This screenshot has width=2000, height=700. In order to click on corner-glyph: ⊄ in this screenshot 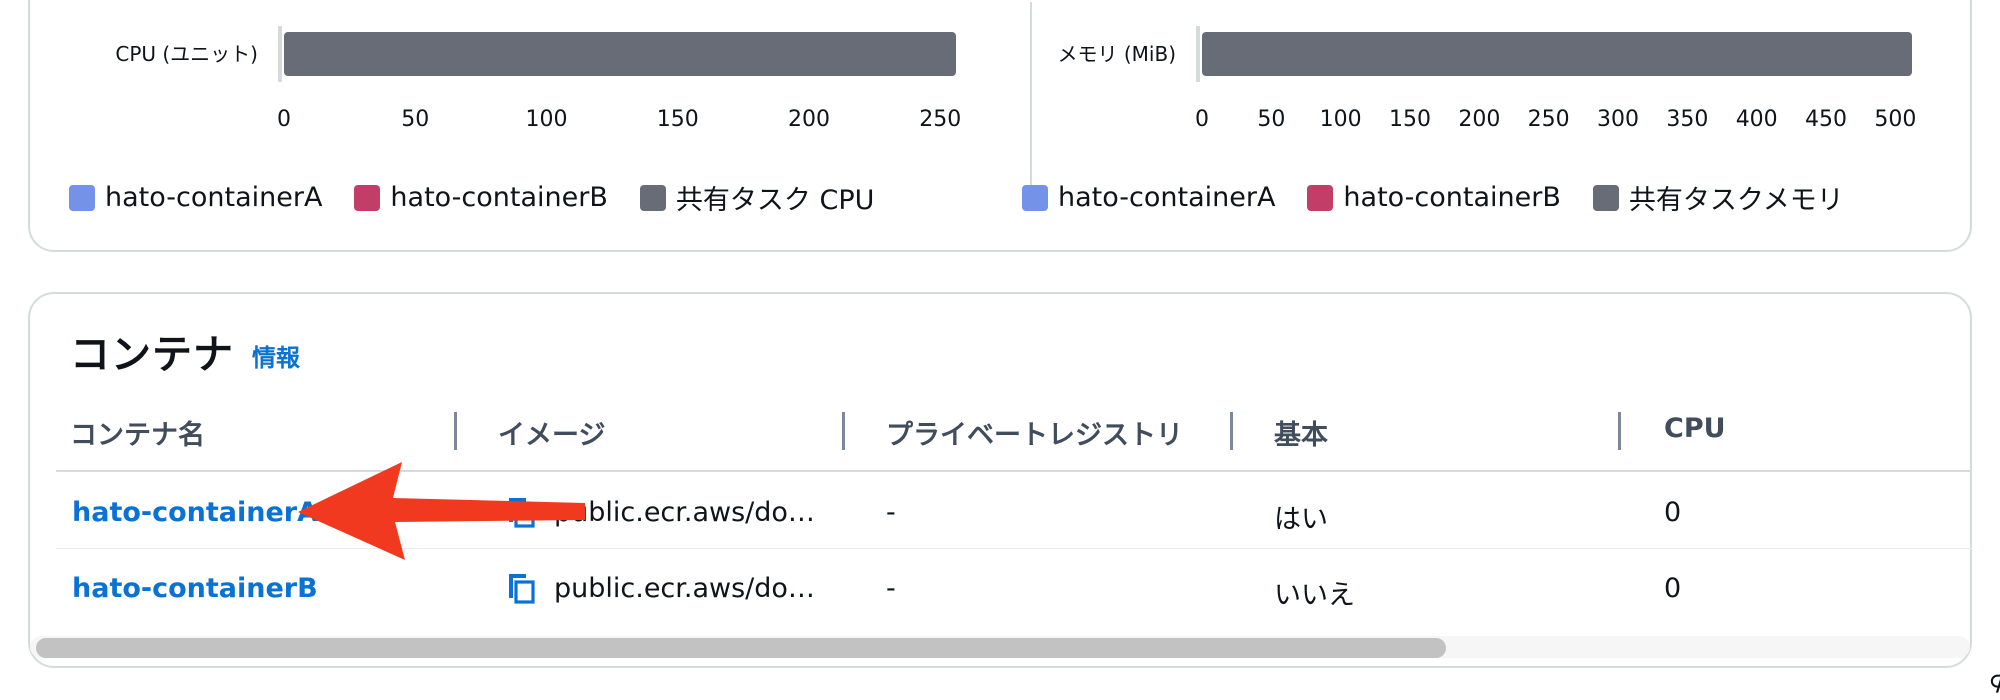, I will do `click(1994, 680)`.